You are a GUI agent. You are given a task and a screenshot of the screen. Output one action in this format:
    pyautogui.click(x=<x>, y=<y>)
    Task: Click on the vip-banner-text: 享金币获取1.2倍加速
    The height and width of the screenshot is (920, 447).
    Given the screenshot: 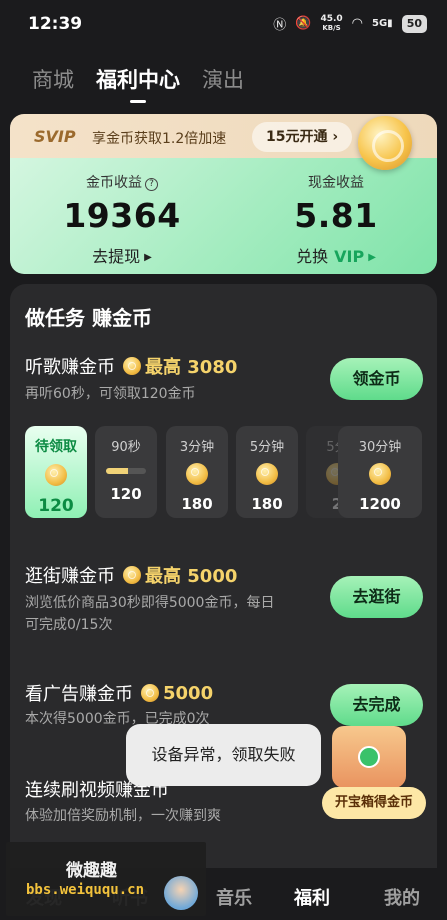 What is the action you would take?
    pyautogui.click(x=159, y=139)
    